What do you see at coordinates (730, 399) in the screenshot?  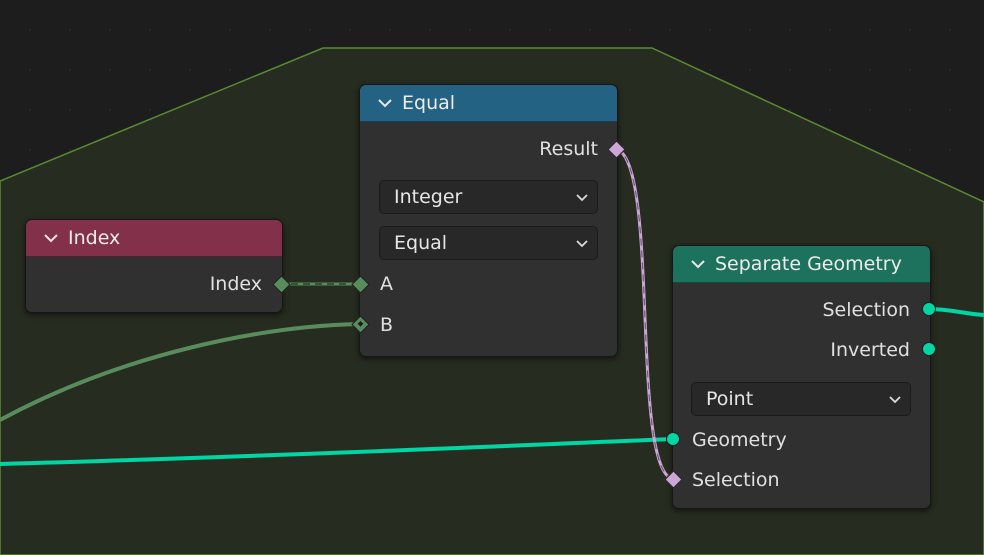 I see `domain-value: Point` at bounding box center [730, 399].